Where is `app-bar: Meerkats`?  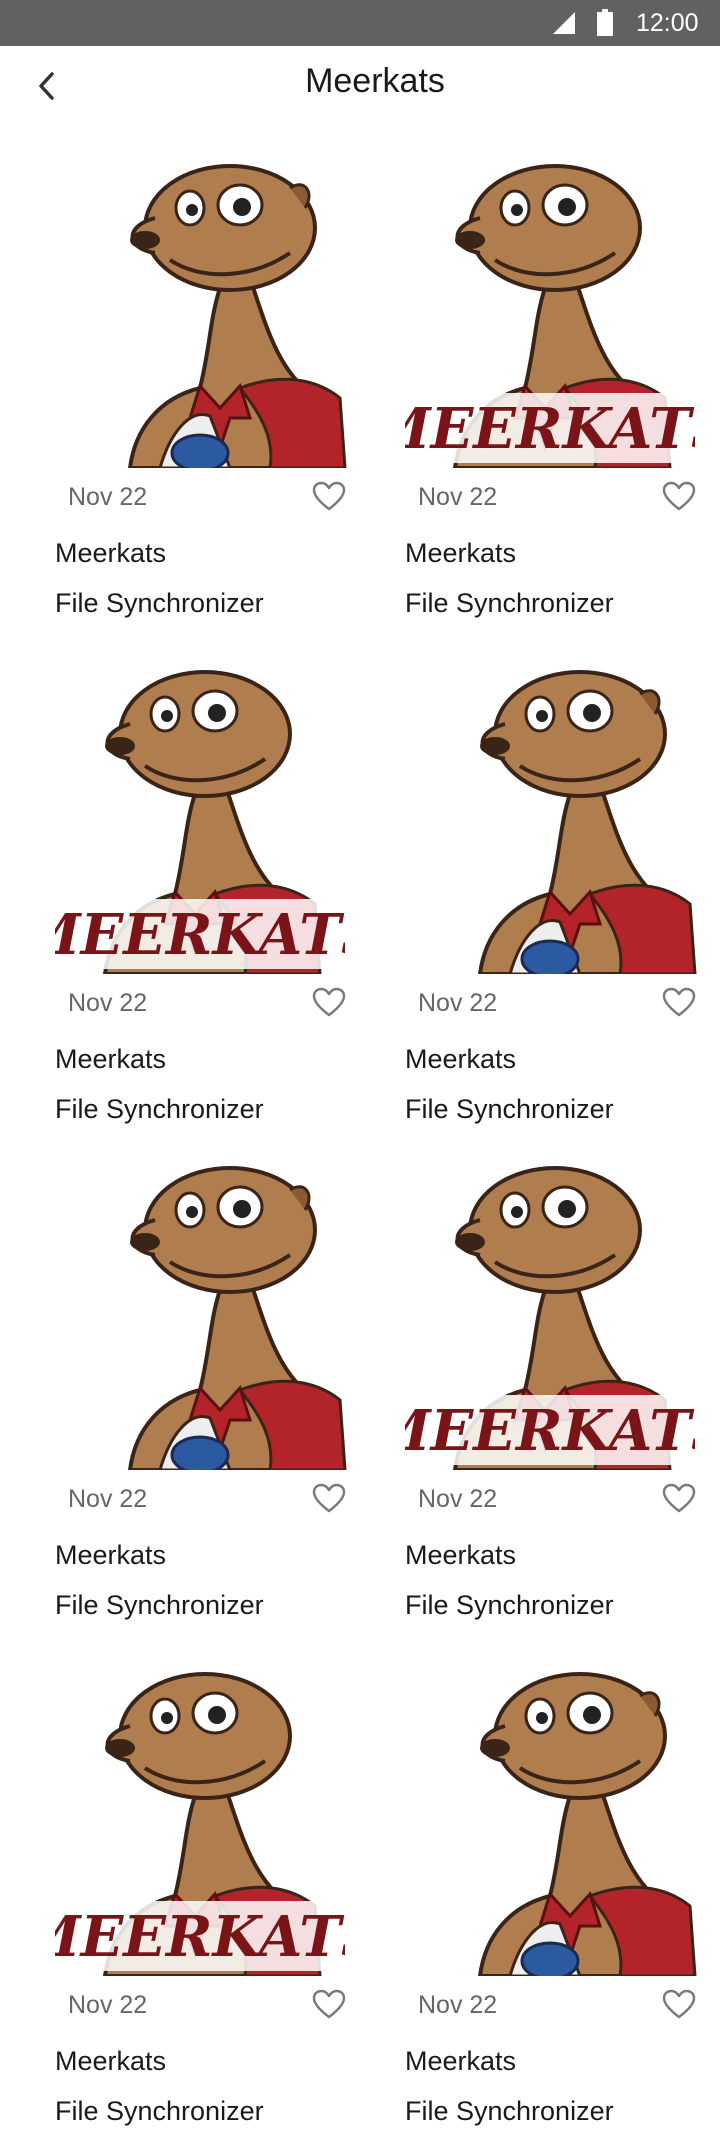
app-bar: Meerkats is located at coordinates (360, 91).